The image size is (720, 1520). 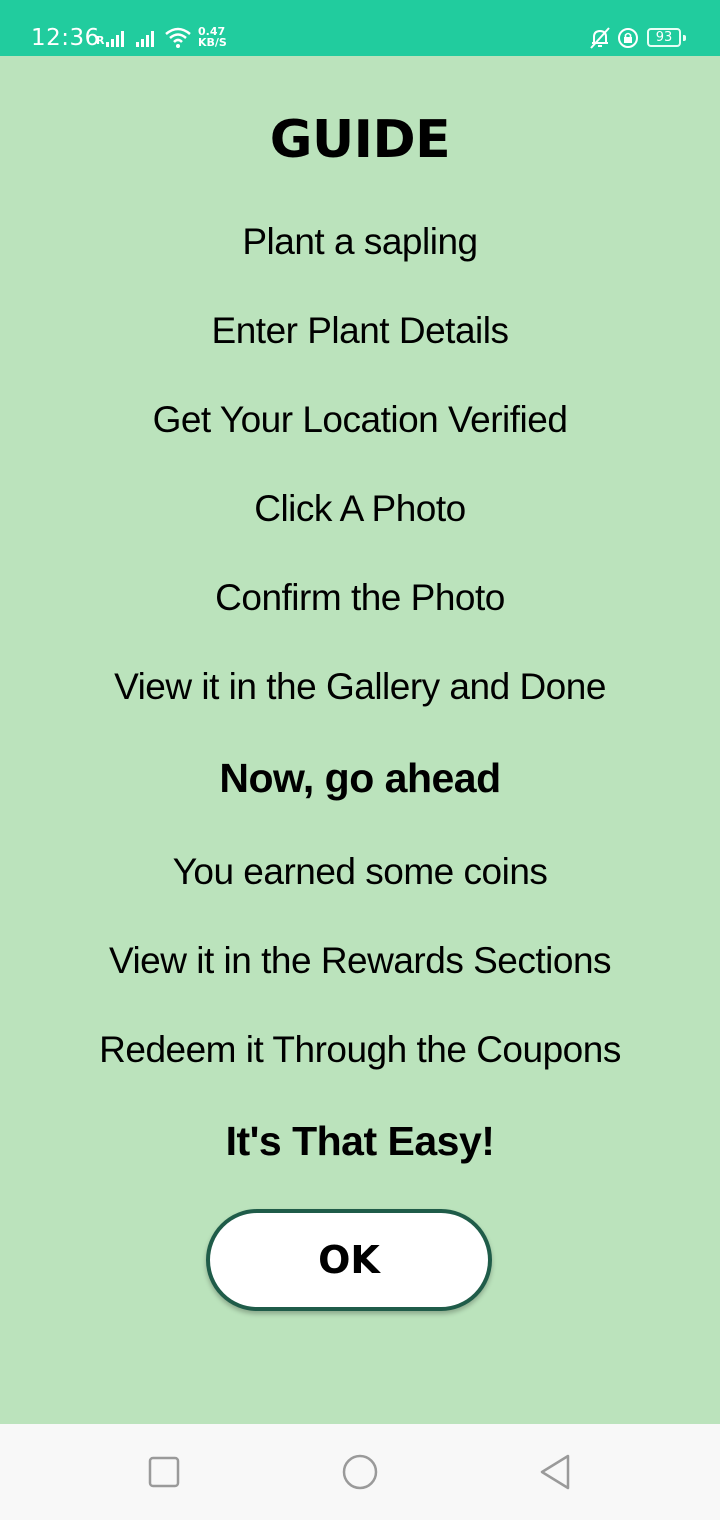 What do you see at coordinates (360, 686) in the screenshot?
I see `guide-step: View it in the Gallery and Done` at bounding box center [360, 686].